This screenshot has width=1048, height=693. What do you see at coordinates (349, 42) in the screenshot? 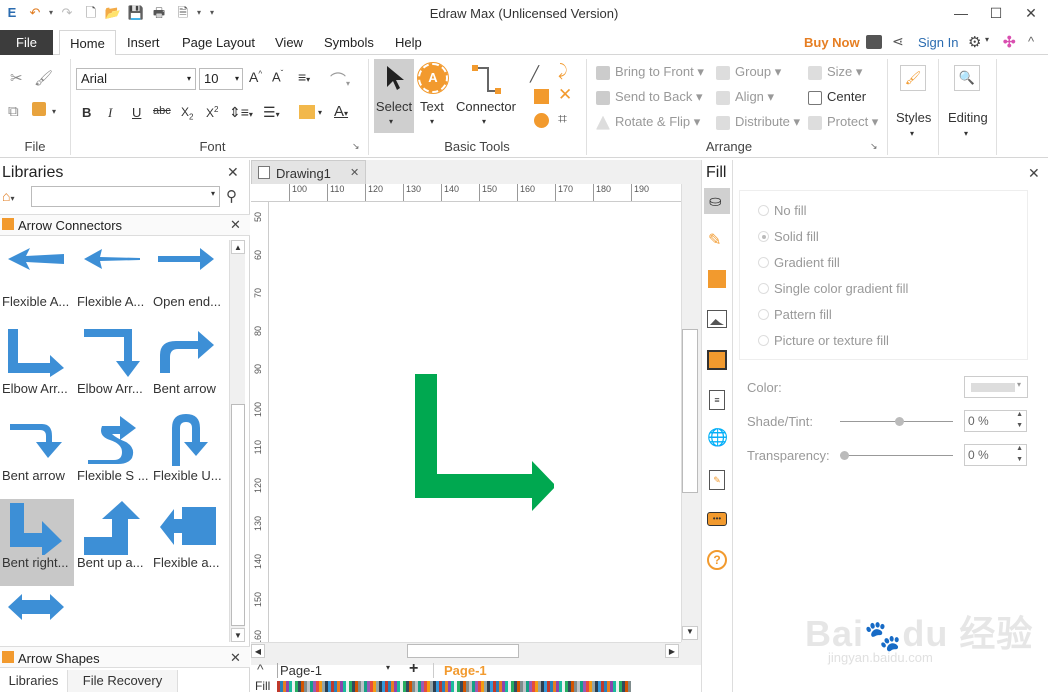
I see `tab-symbols: Symbols` at bounding box center [349, 42].